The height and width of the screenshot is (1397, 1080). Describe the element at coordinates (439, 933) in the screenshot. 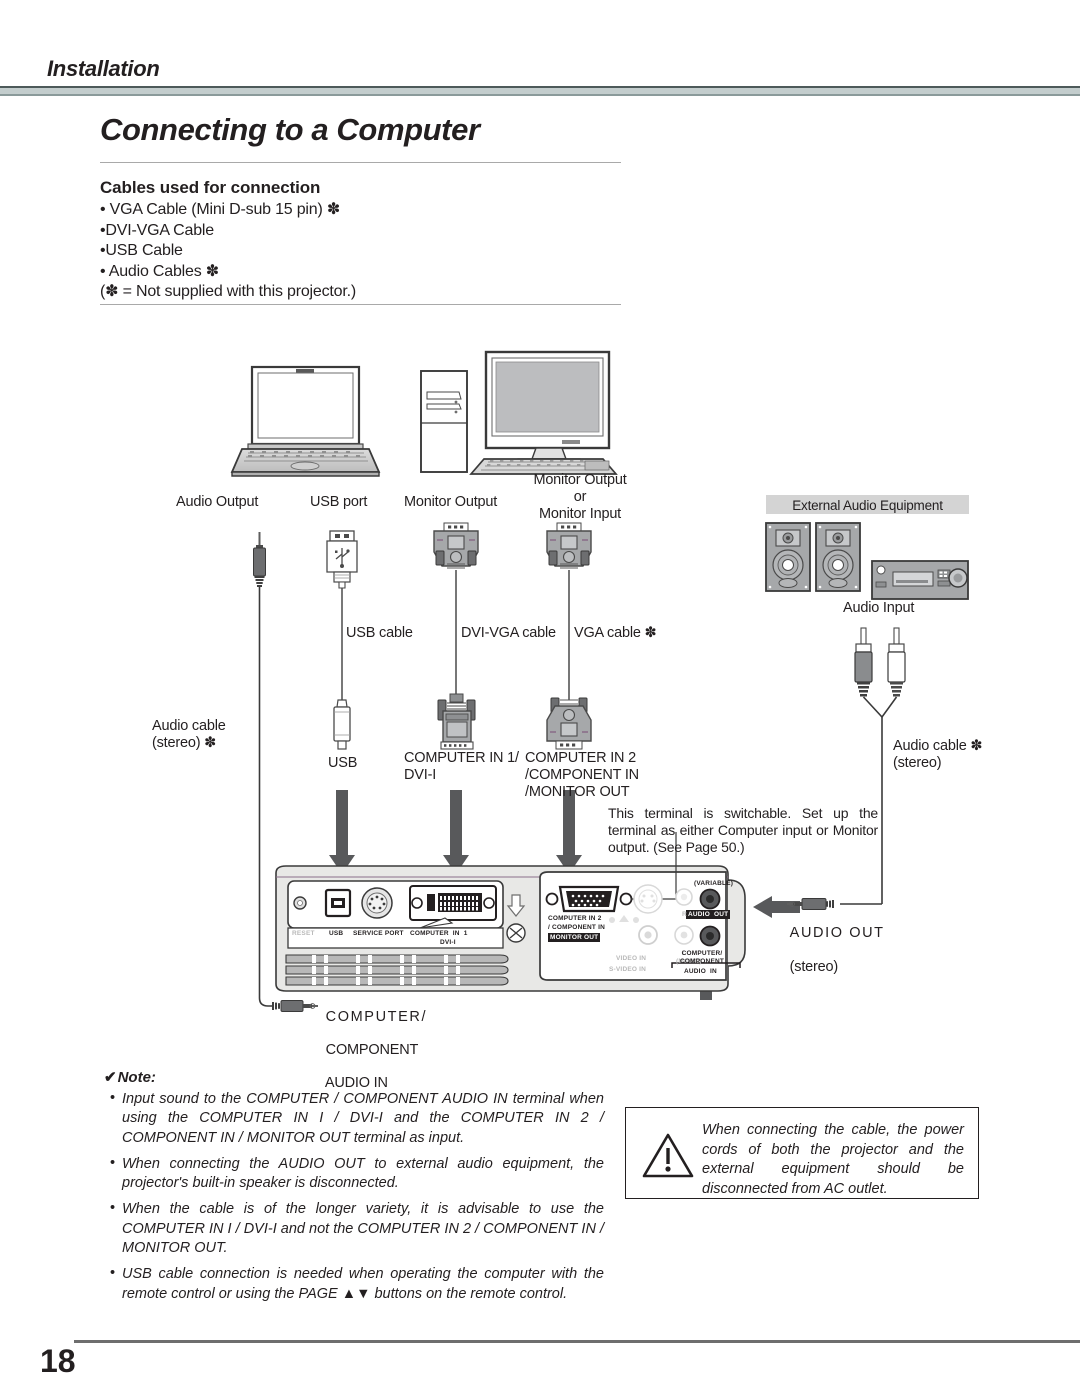

I see `silk-computer-in-1: COMPUTER IN 1` at that location.